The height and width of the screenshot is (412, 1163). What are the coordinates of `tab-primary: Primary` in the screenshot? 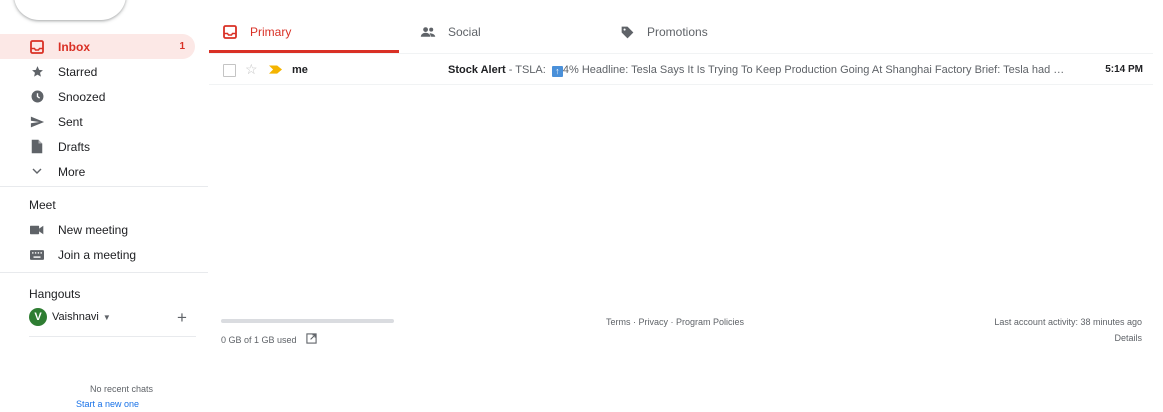 It's located at (256, 32).